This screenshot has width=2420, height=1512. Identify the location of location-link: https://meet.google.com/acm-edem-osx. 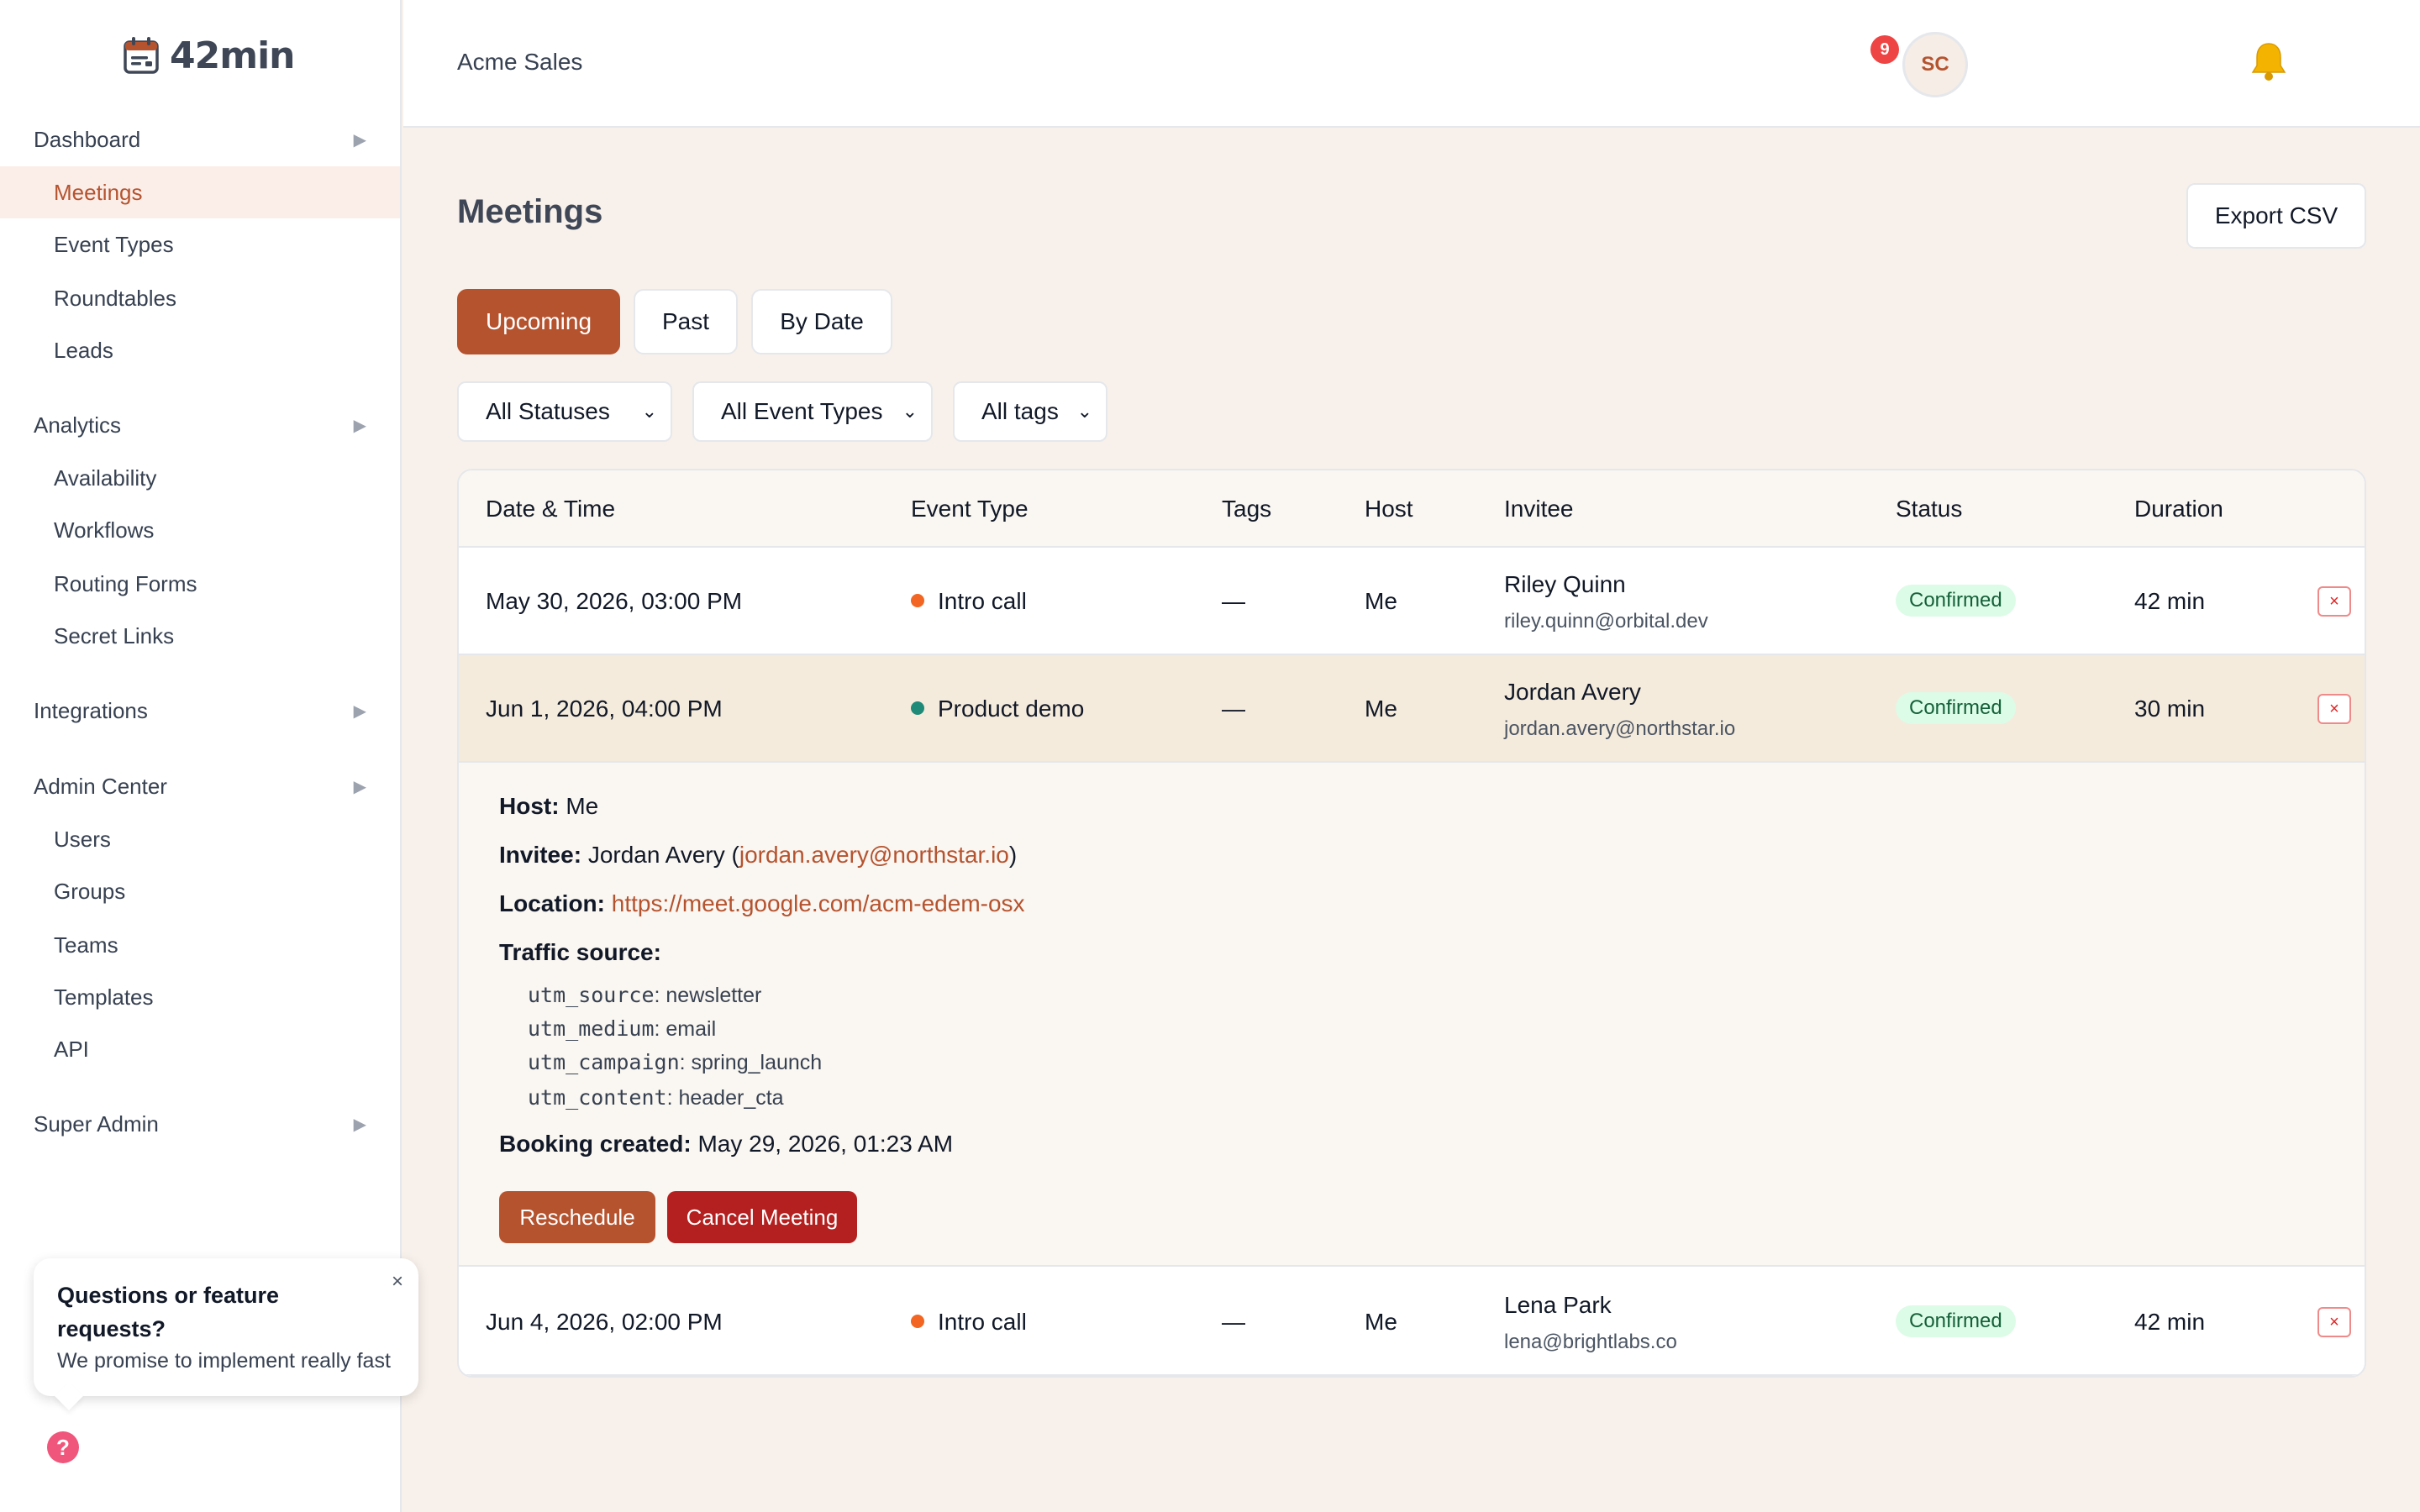
(818, 903).